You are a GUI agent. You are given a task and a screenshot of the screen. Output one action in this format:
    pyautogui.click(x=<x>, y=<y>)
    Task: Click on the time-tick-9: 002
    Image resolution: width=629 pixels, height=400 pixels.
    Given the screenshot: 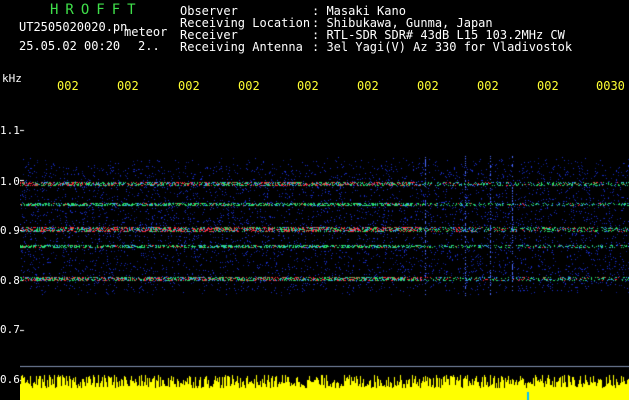 What is the action you would take?
    pyautogui.click(x=548, y=86)
    